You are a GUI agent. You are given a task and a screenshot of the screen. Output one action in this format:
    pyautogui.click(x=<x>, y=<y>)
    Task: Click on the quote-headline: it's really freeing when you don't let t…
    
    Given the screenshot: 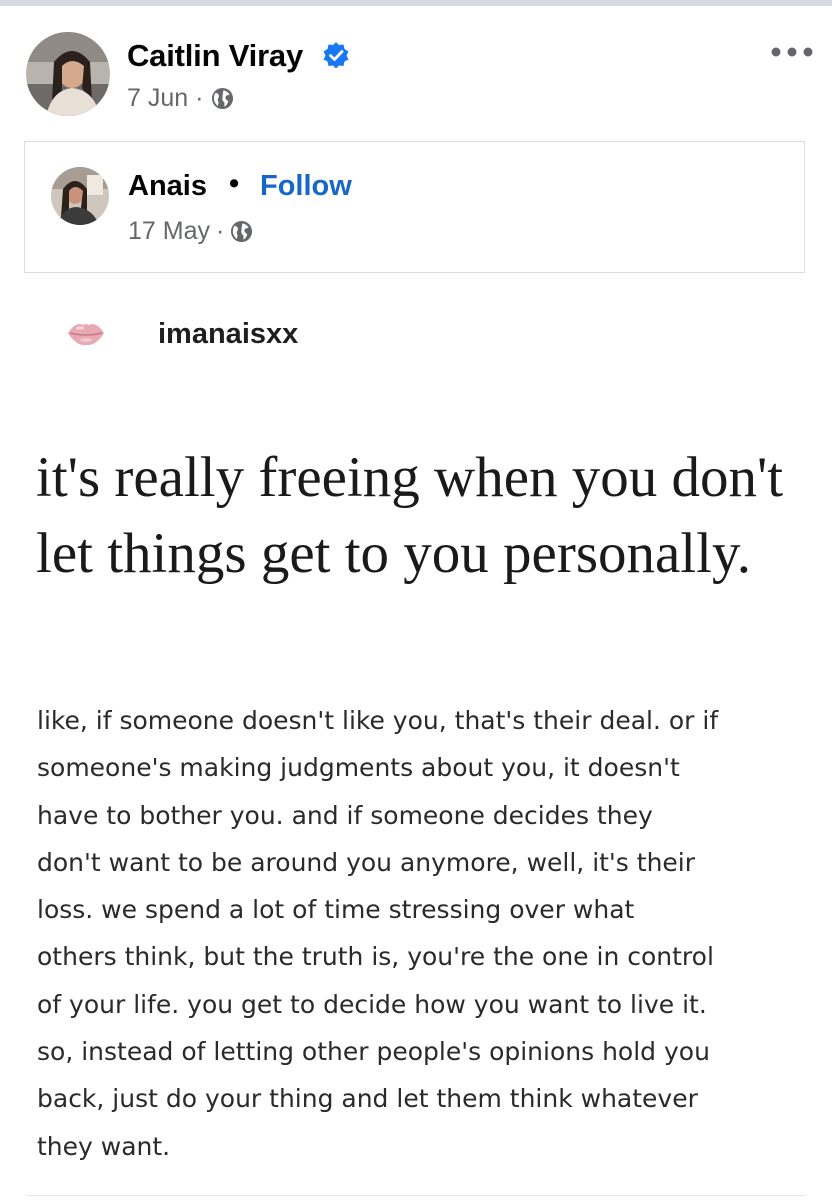 What is the action you would take?
    pyautogui.click(x=410, y=515)
    